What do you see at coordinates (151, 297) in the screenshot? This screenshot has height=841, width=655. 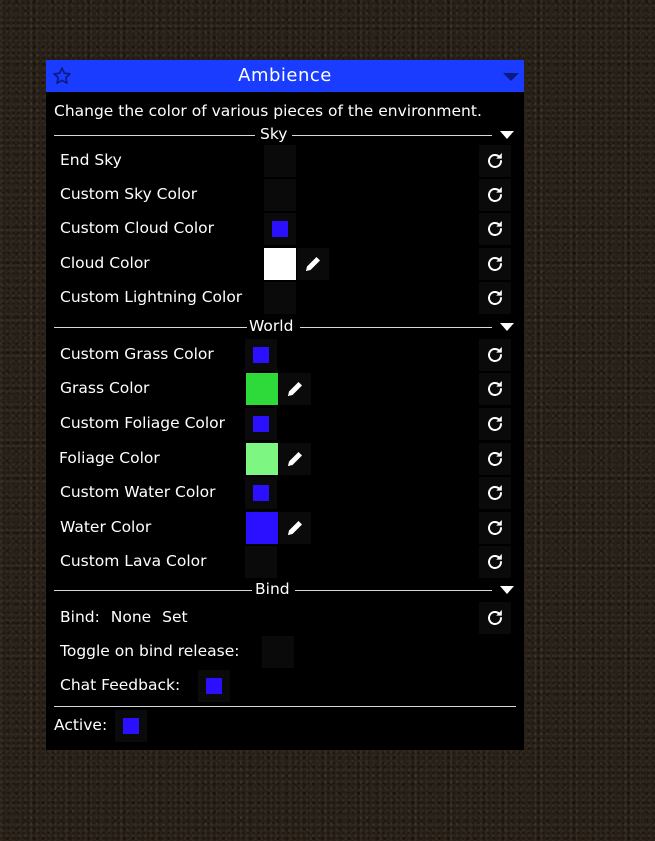 I see `setting-label: Custom Lightning Color` at bounding box center [151, 297].